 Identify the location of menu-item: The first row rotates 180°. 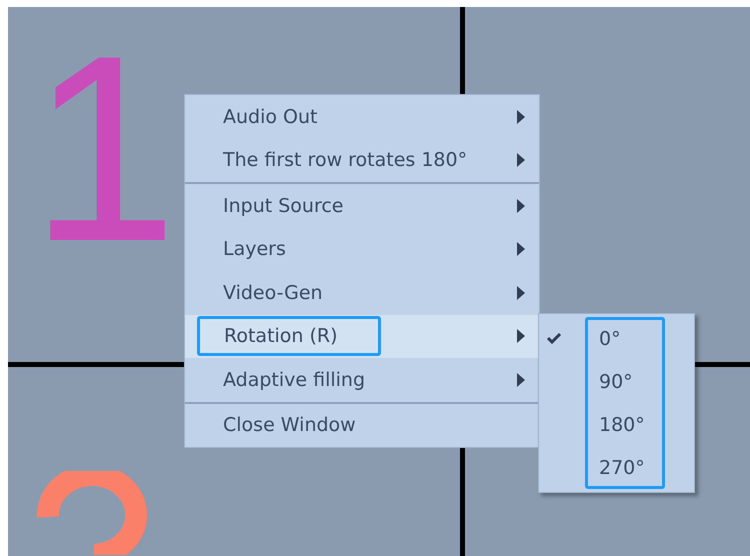
(362, 160).